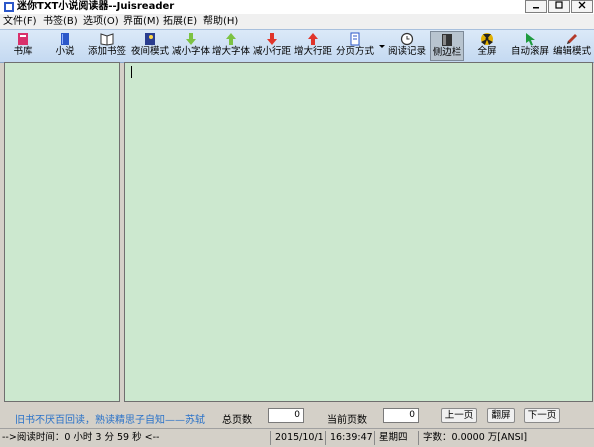  I want to click on maximize-button, so click(559, 6).